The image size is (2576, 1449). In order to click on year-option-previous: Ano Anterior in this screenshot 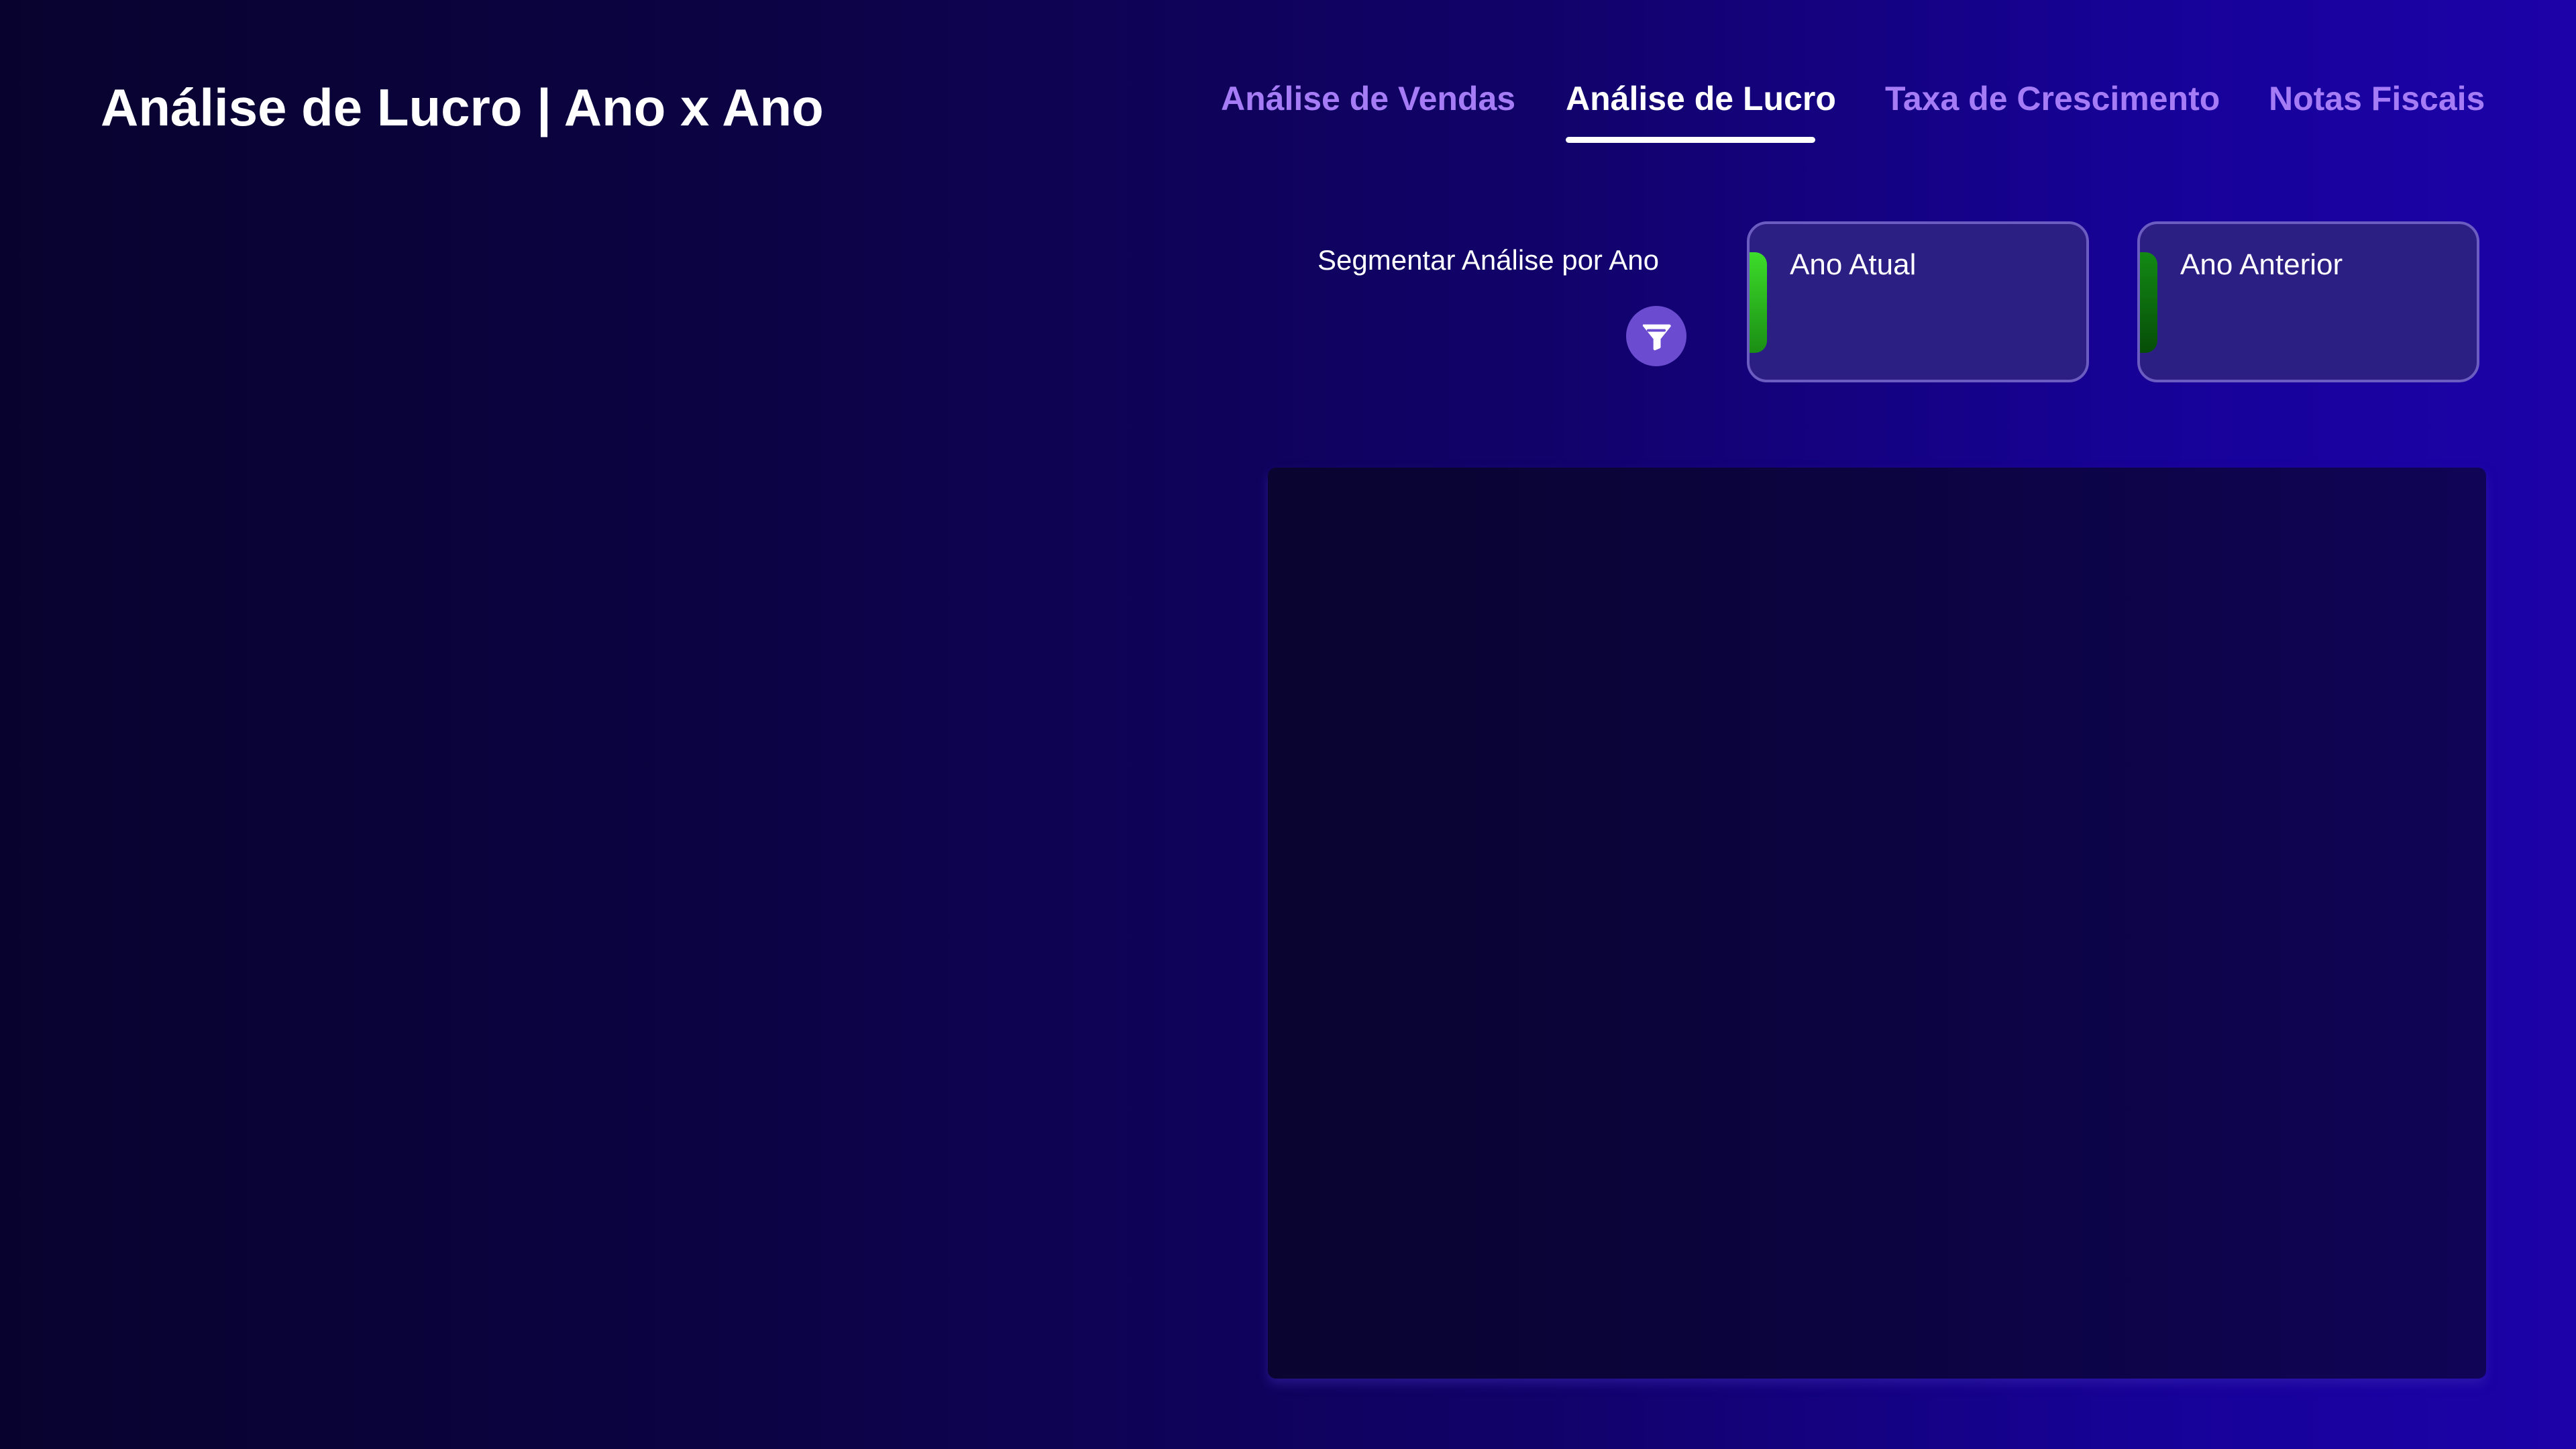, I will do `click(2308, 301)`.